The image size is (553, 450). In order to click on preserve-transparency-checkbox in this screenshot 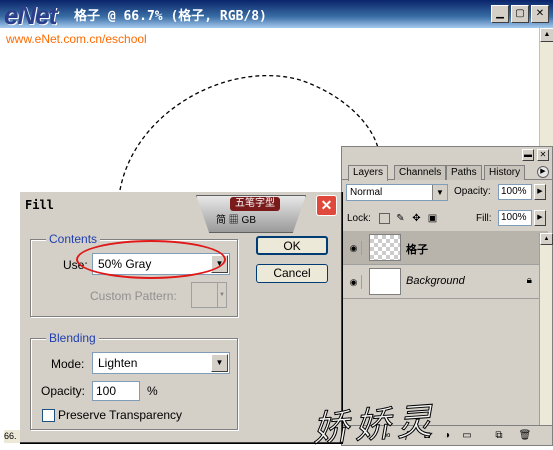, I will do `click(48, 415)`.